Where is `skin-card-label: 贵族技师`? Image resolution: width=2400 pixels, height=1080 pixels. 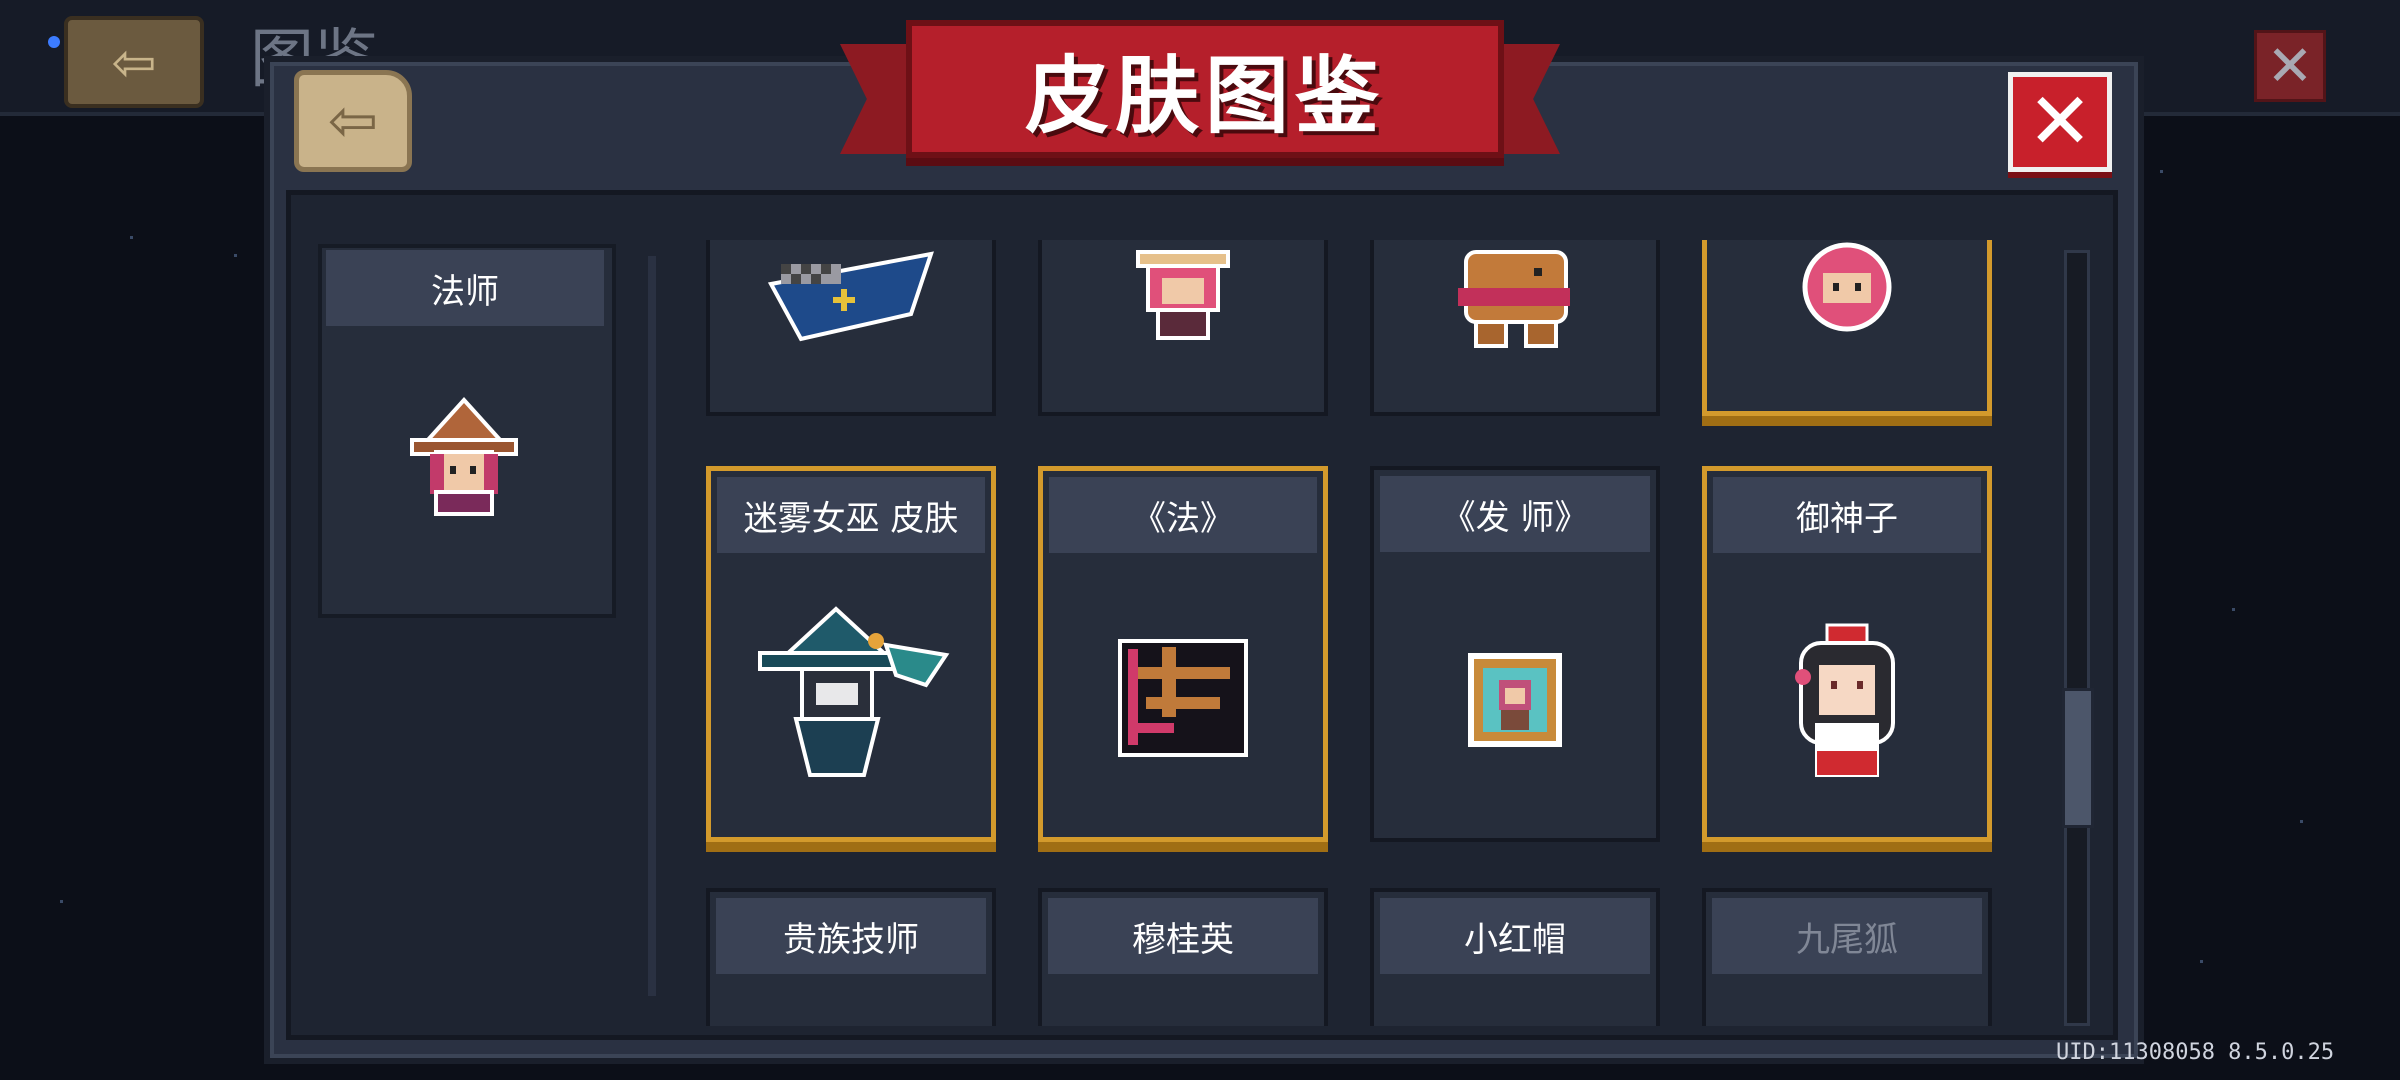
skin-card-label: 贵族技师 is located at coordinates (851, 936).